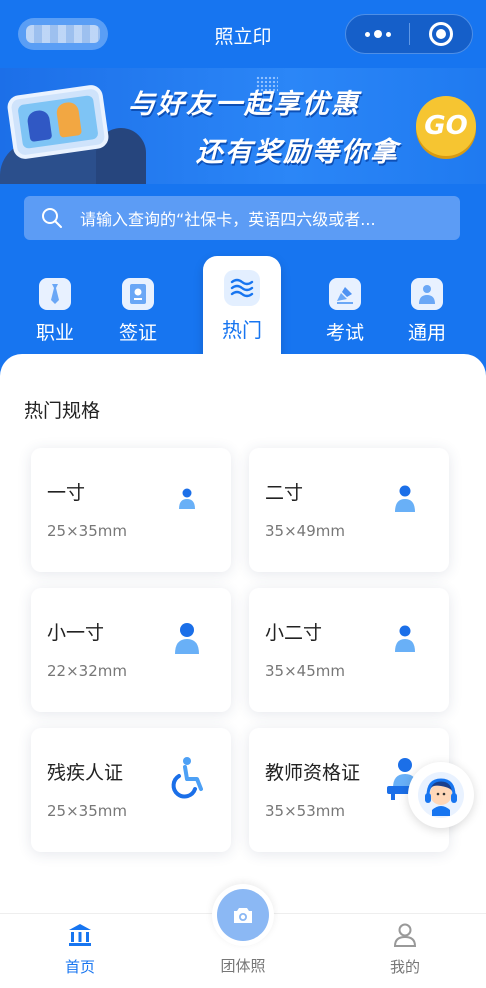 Image resolution: width=486 pixels, height=988 pixels. What do you see at coordinates (138, 294) in the screenshot?
I see `passport-icon` at bounding box center [138, 294].